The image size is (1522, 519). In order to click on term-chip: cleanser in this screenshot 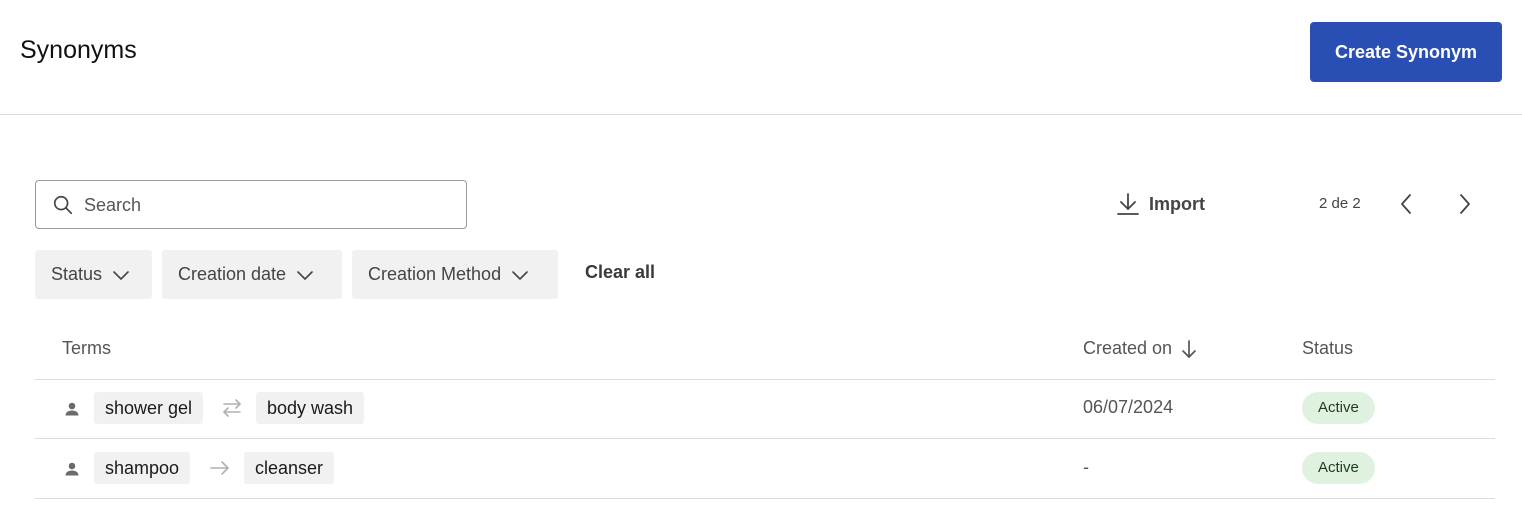, I will do `click(289, 468)`.